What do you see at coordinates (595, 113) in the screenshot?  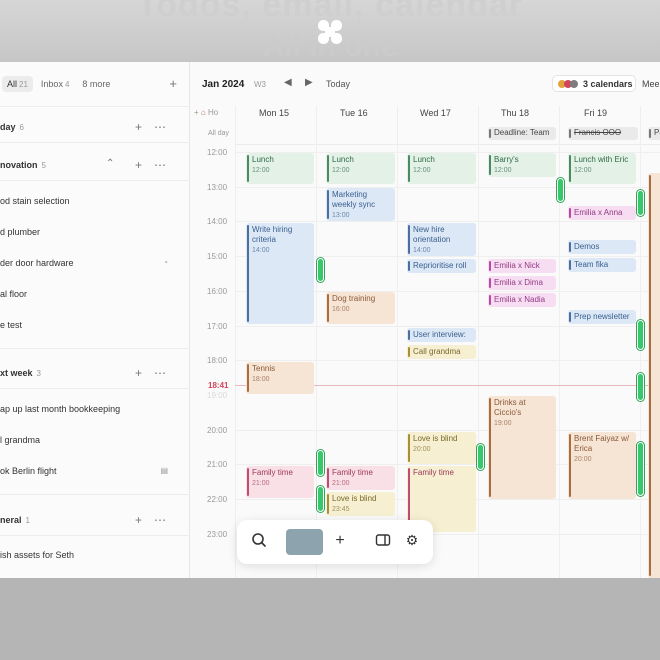 I see `day-header: Fri 19` at bounding box center [595, 113].